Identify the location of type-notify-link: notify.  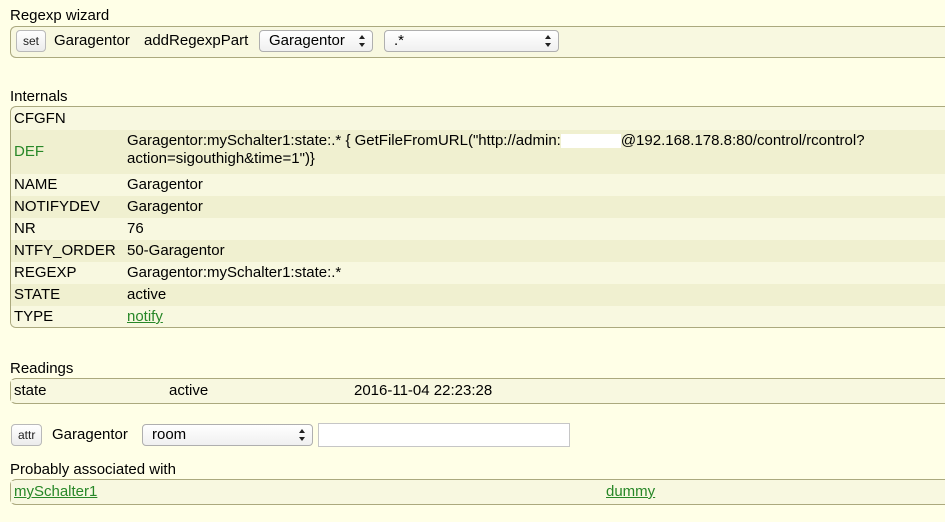
(145, 316).